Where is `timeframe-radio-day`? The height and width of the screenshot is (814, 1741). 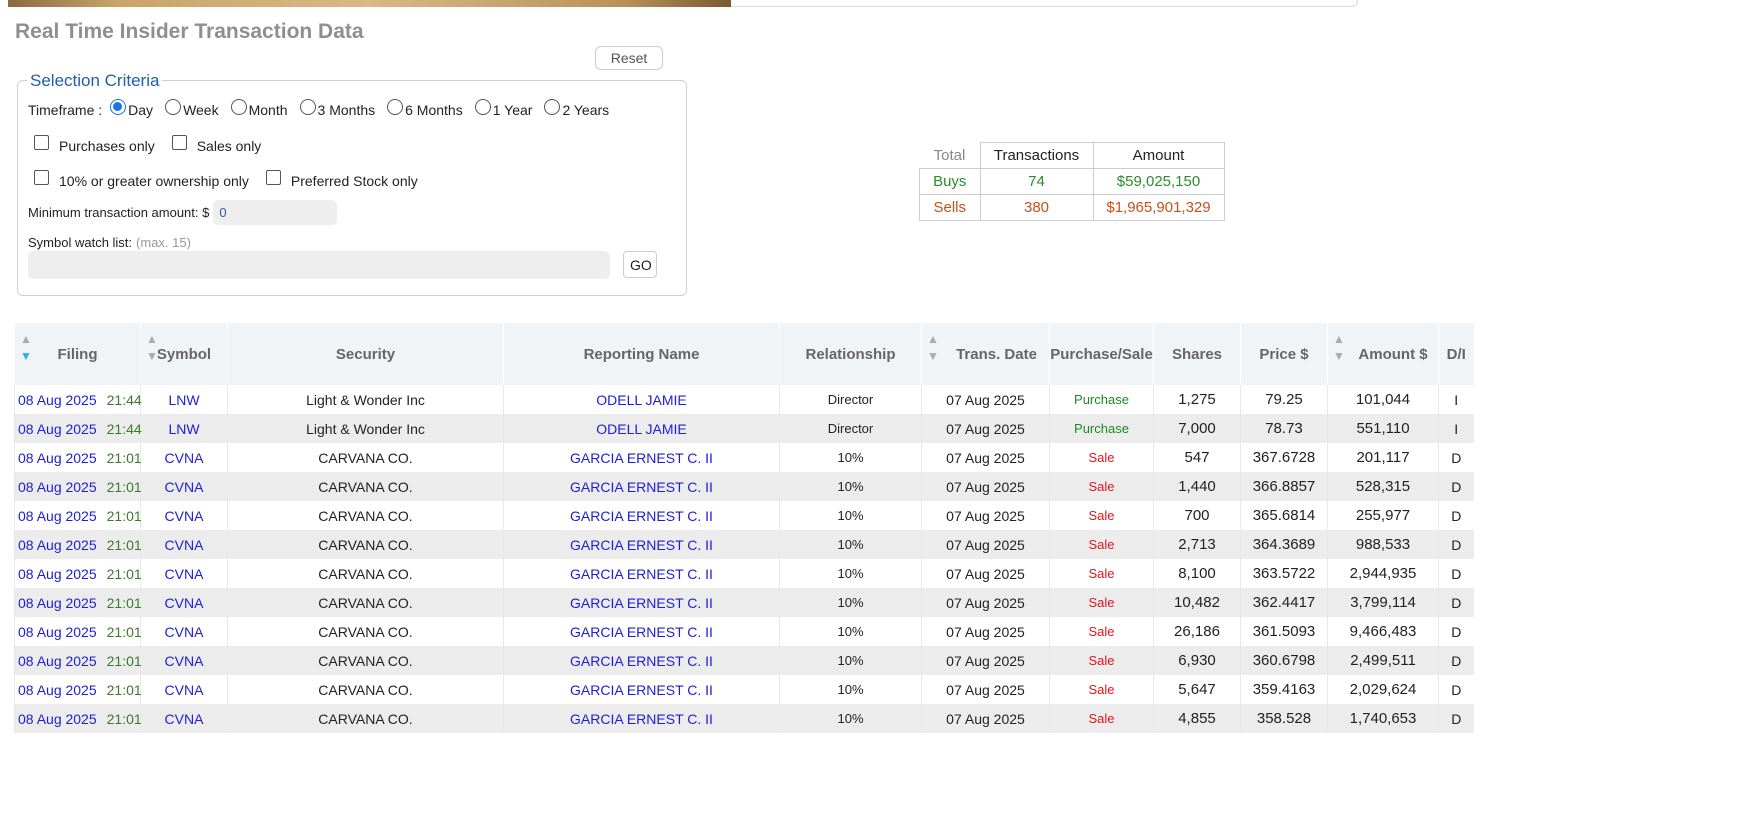
timeframe-radio-day is located at coordinates (118, 107).